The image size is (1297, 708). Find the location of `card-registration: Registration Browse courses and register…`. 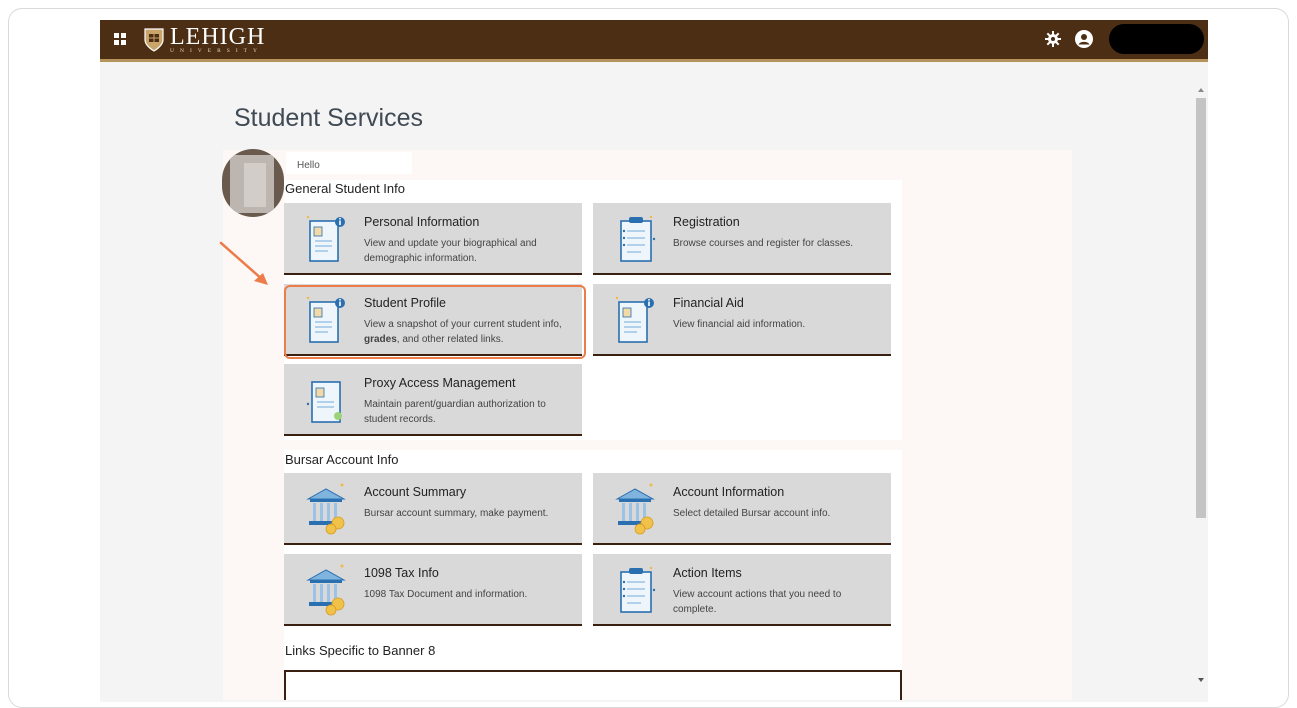

card-registration: Registration Browse courses and register… is located at coordinates (742, 239).